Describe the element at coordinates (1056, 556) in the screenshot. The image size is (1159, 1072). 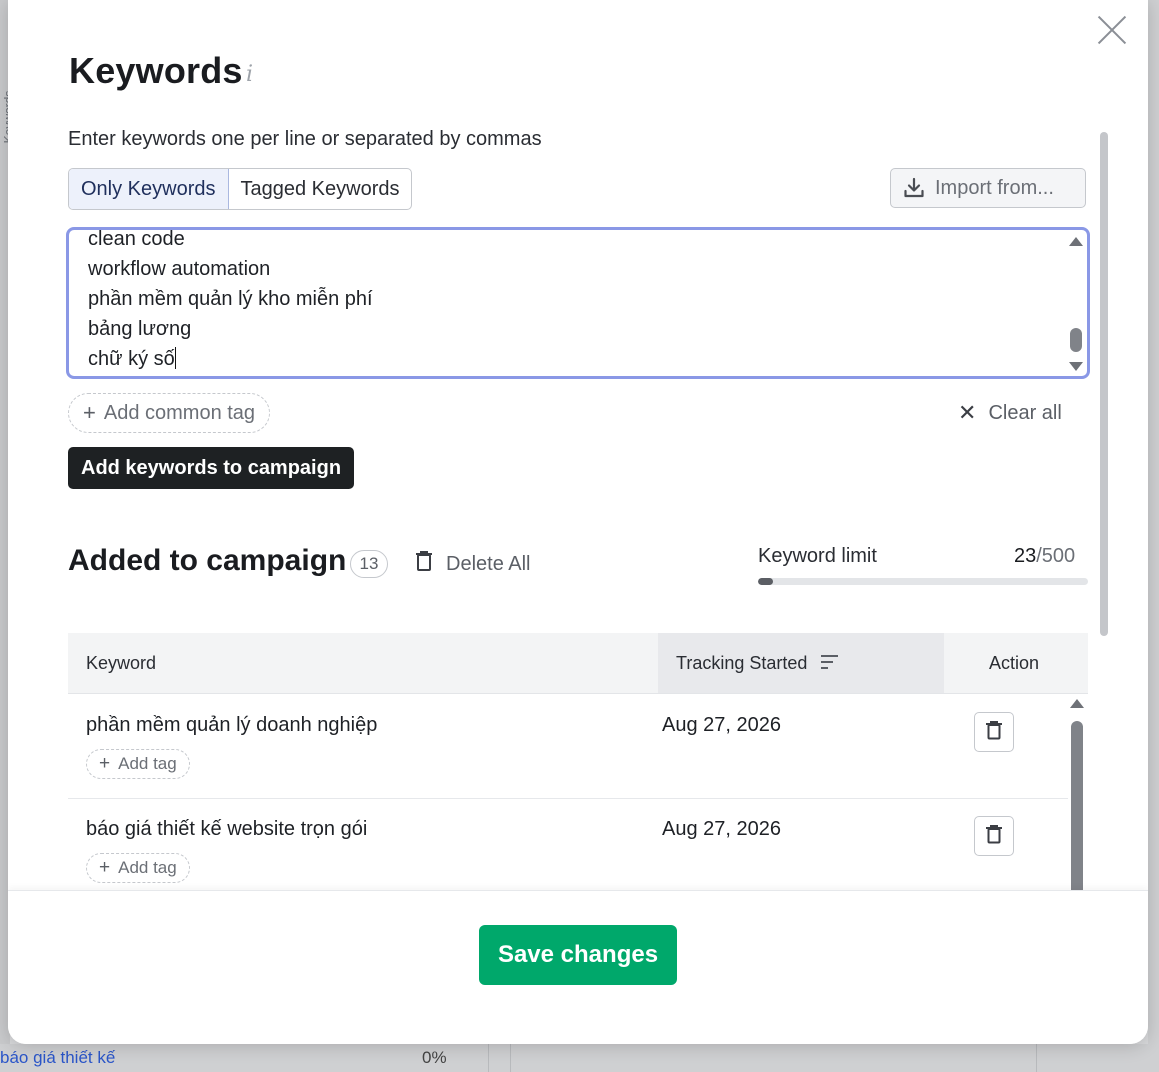
I see `limit-max: /500` at that location.